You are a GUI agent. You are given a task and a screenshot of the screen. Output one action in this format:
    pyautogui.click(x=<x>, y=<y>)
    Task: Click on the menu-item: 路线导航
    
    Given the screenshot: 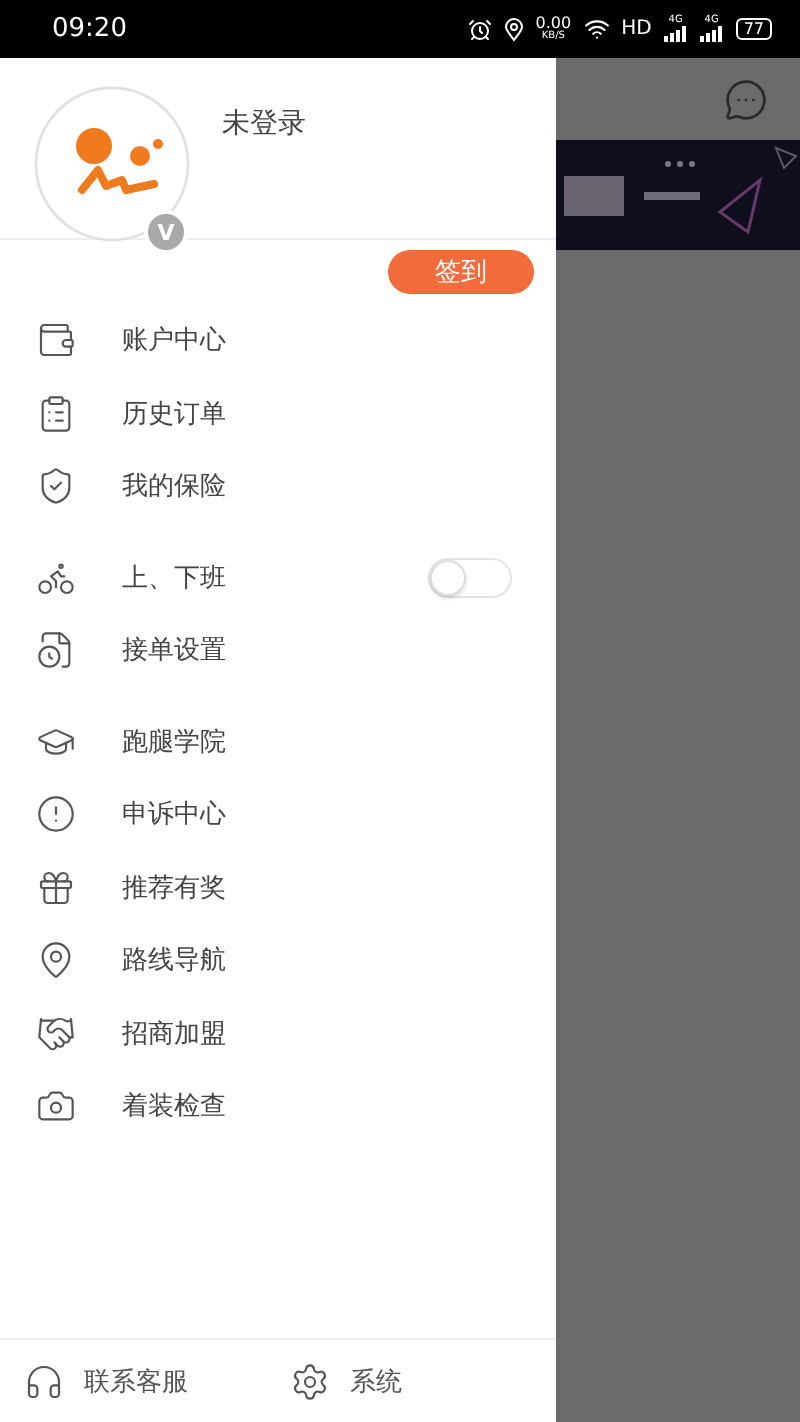 What is the action you would take?
    pyautogui.click(x=278, y=960)
    